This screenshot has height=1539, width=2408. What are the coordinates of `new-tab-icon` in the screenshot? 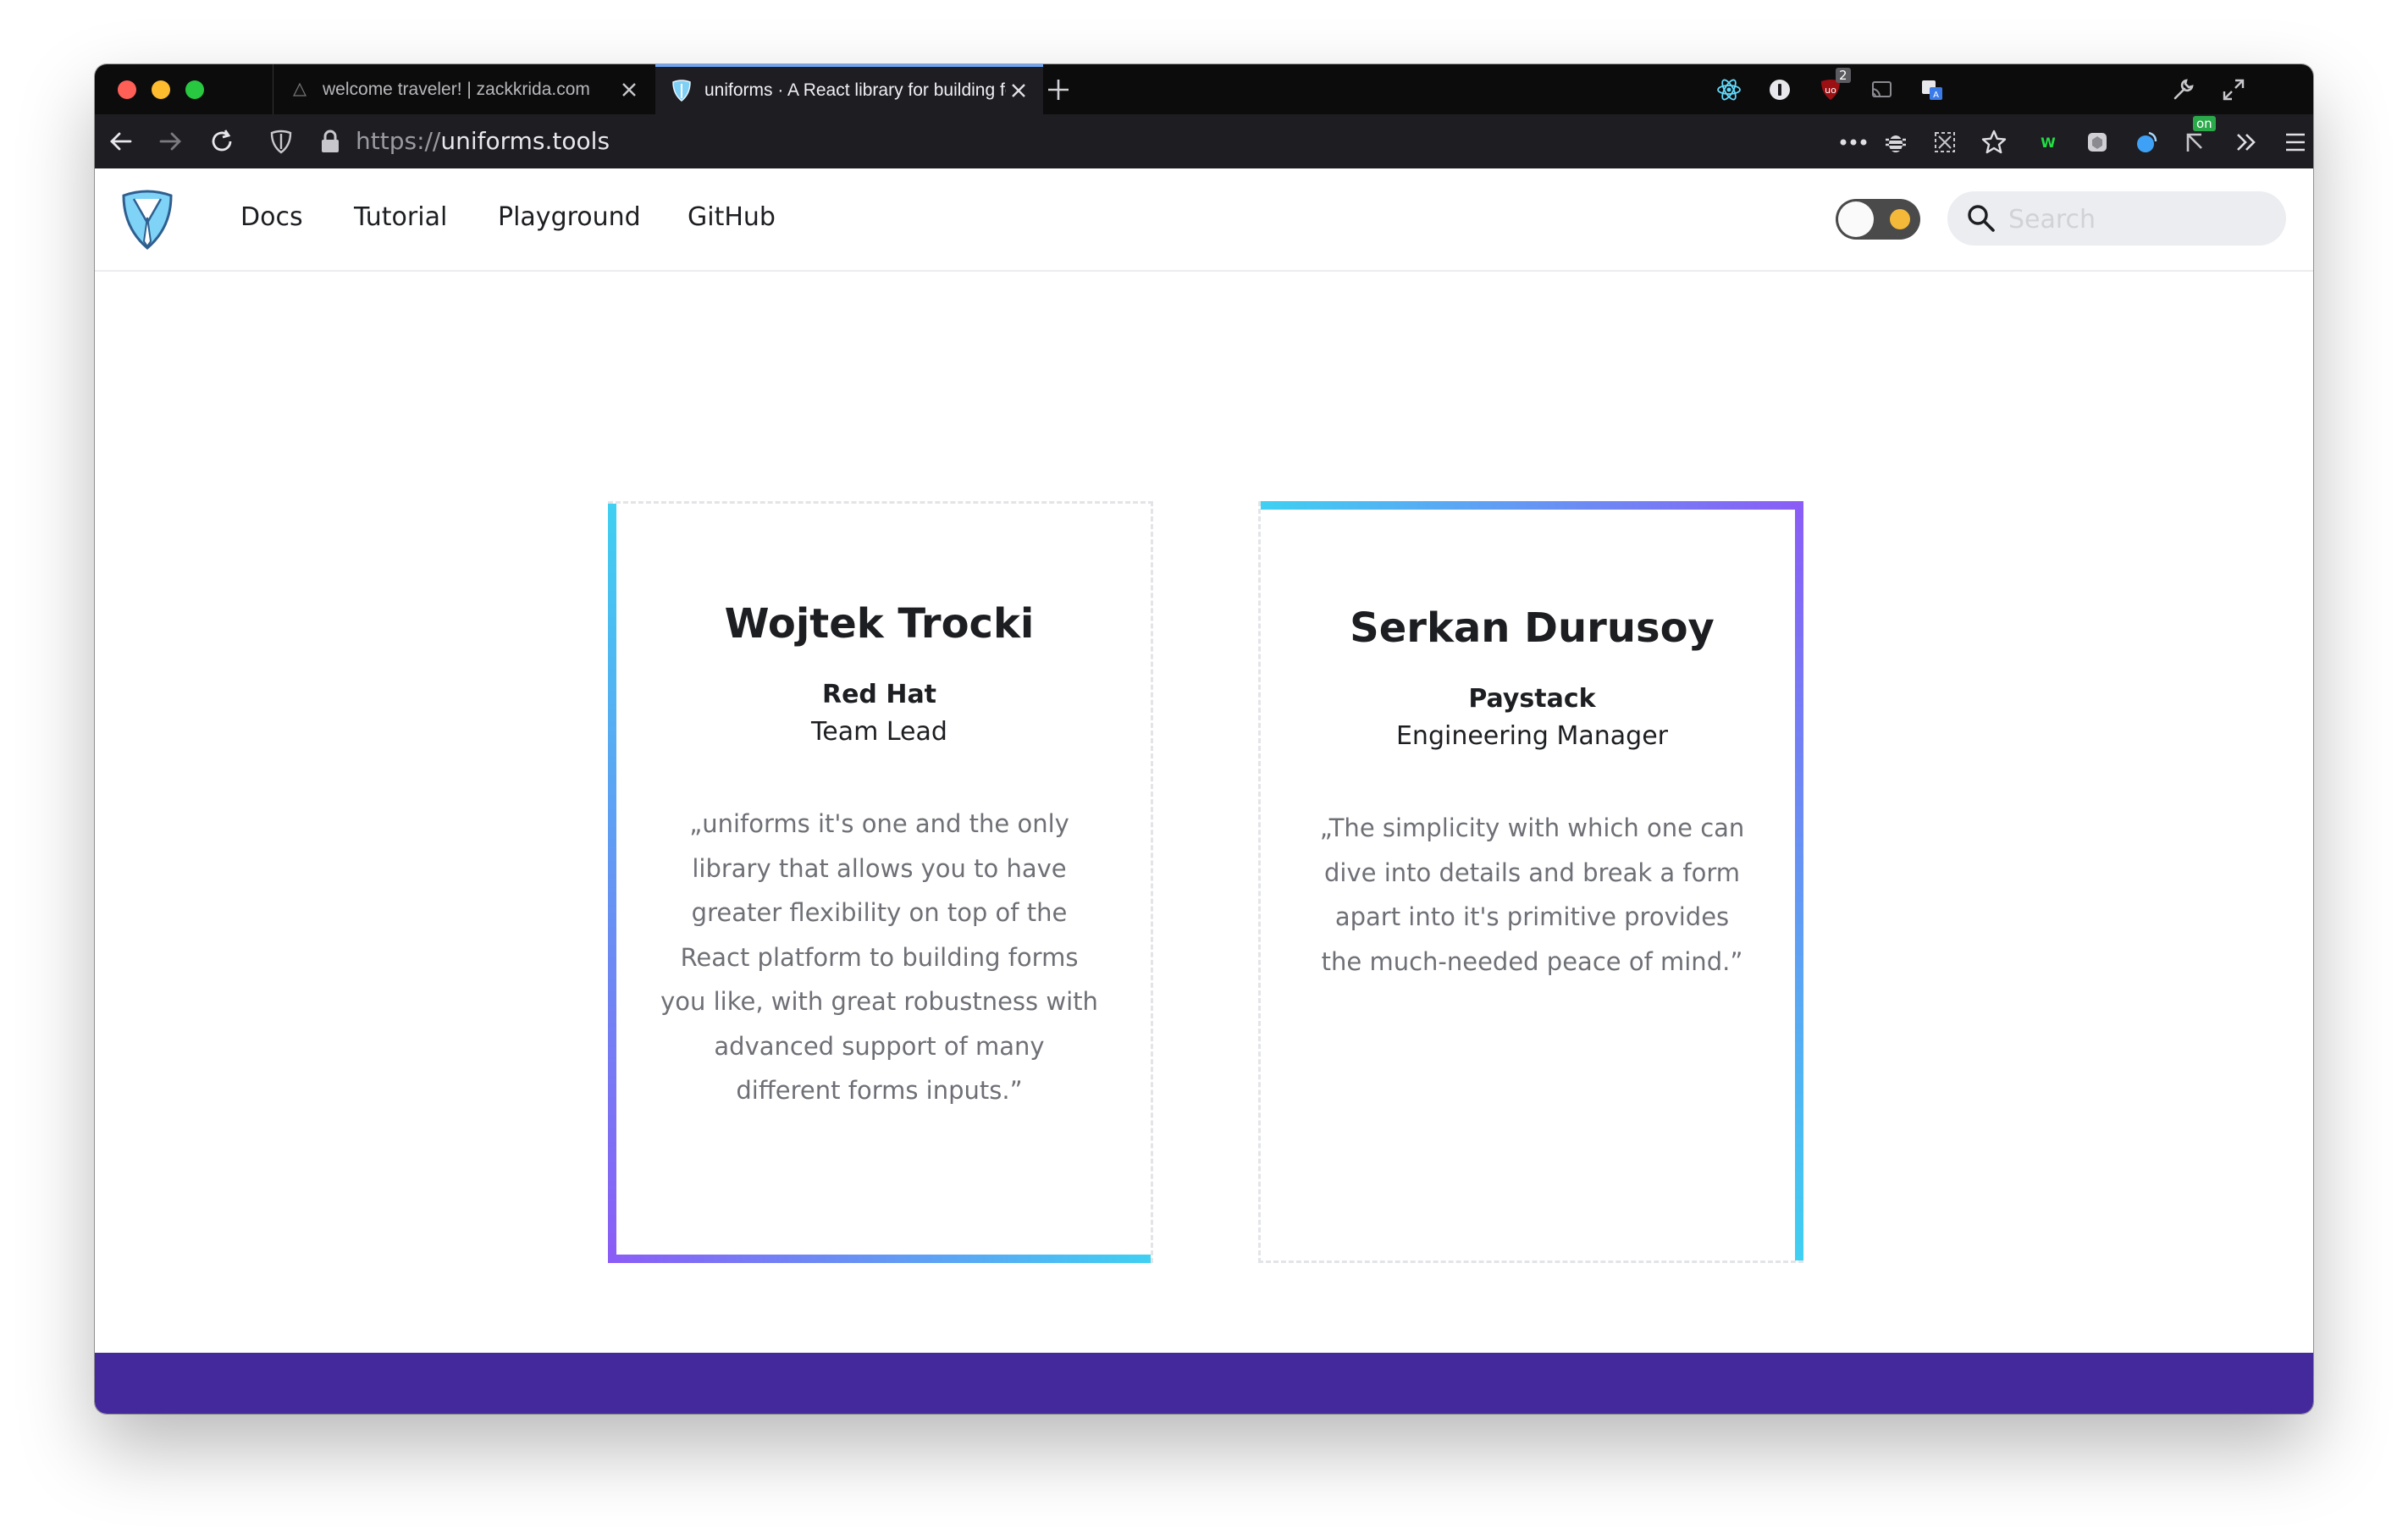 It's located at (1058, 89).